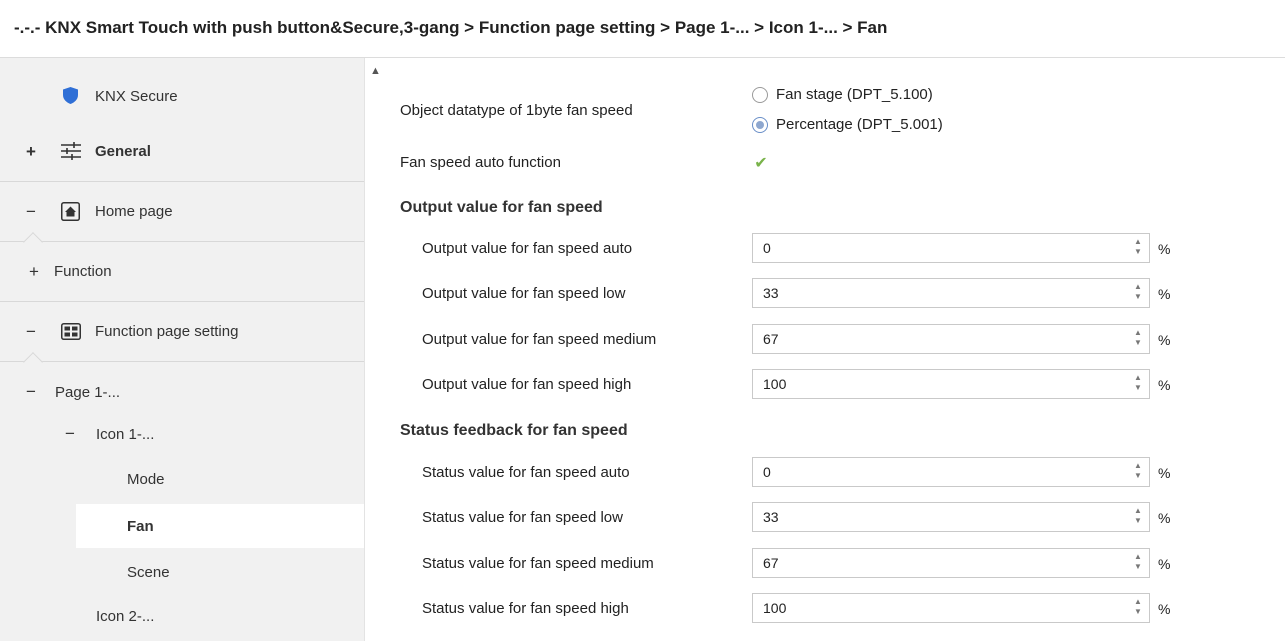  Describe the element at coordinates (524, 293) in the screenshot. I see `output-low-label: Output value for fan speed low` at that location.